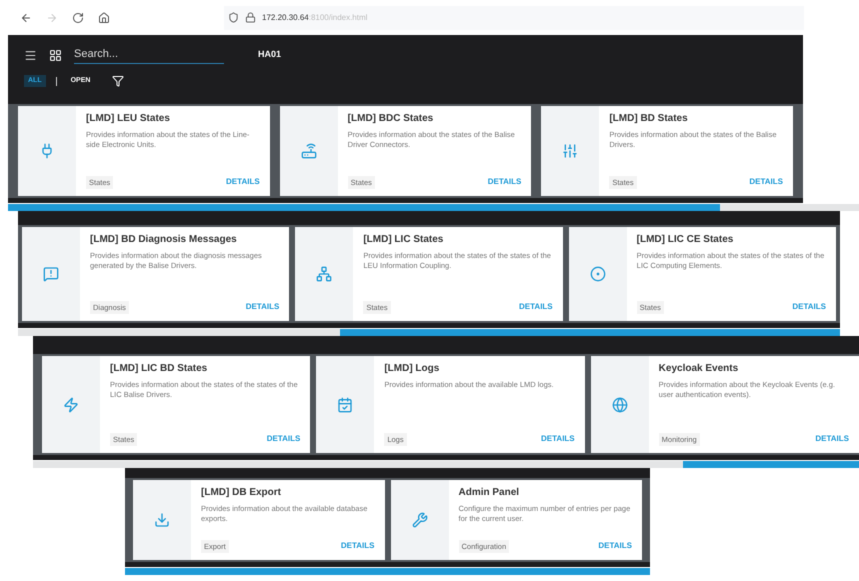 This screenshot has height=581, width=859. Describe the element at coordinates (241, 493) in the screenshot. I see `card-title: [LMD] DB Export` at that location.